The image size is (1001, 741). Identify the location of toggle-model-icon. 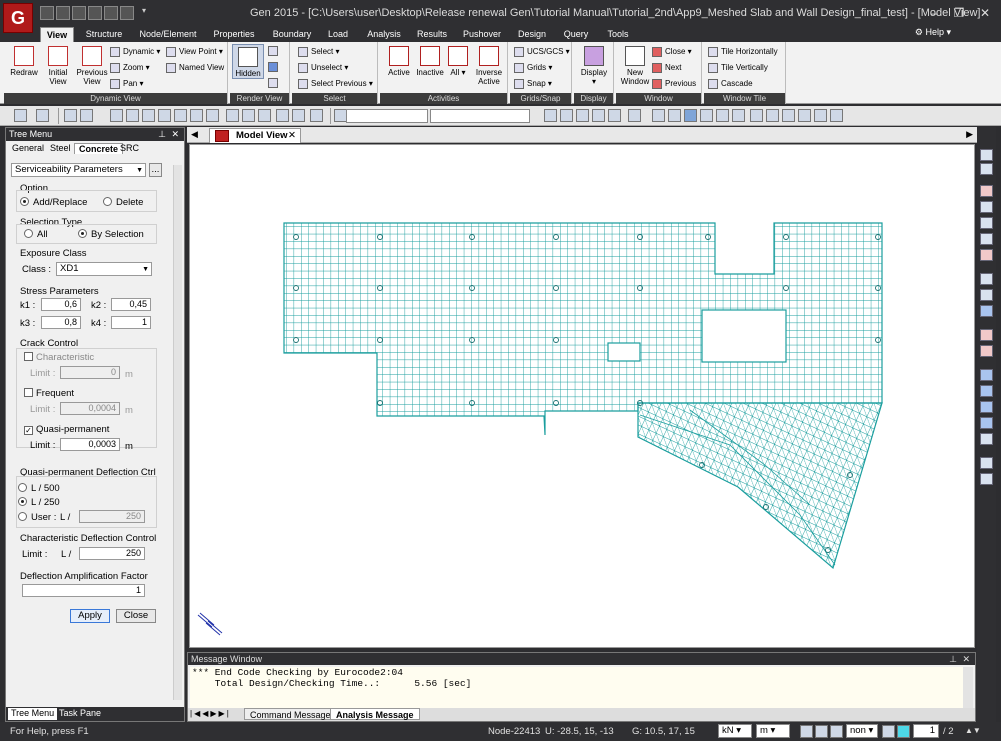
(986, 169).